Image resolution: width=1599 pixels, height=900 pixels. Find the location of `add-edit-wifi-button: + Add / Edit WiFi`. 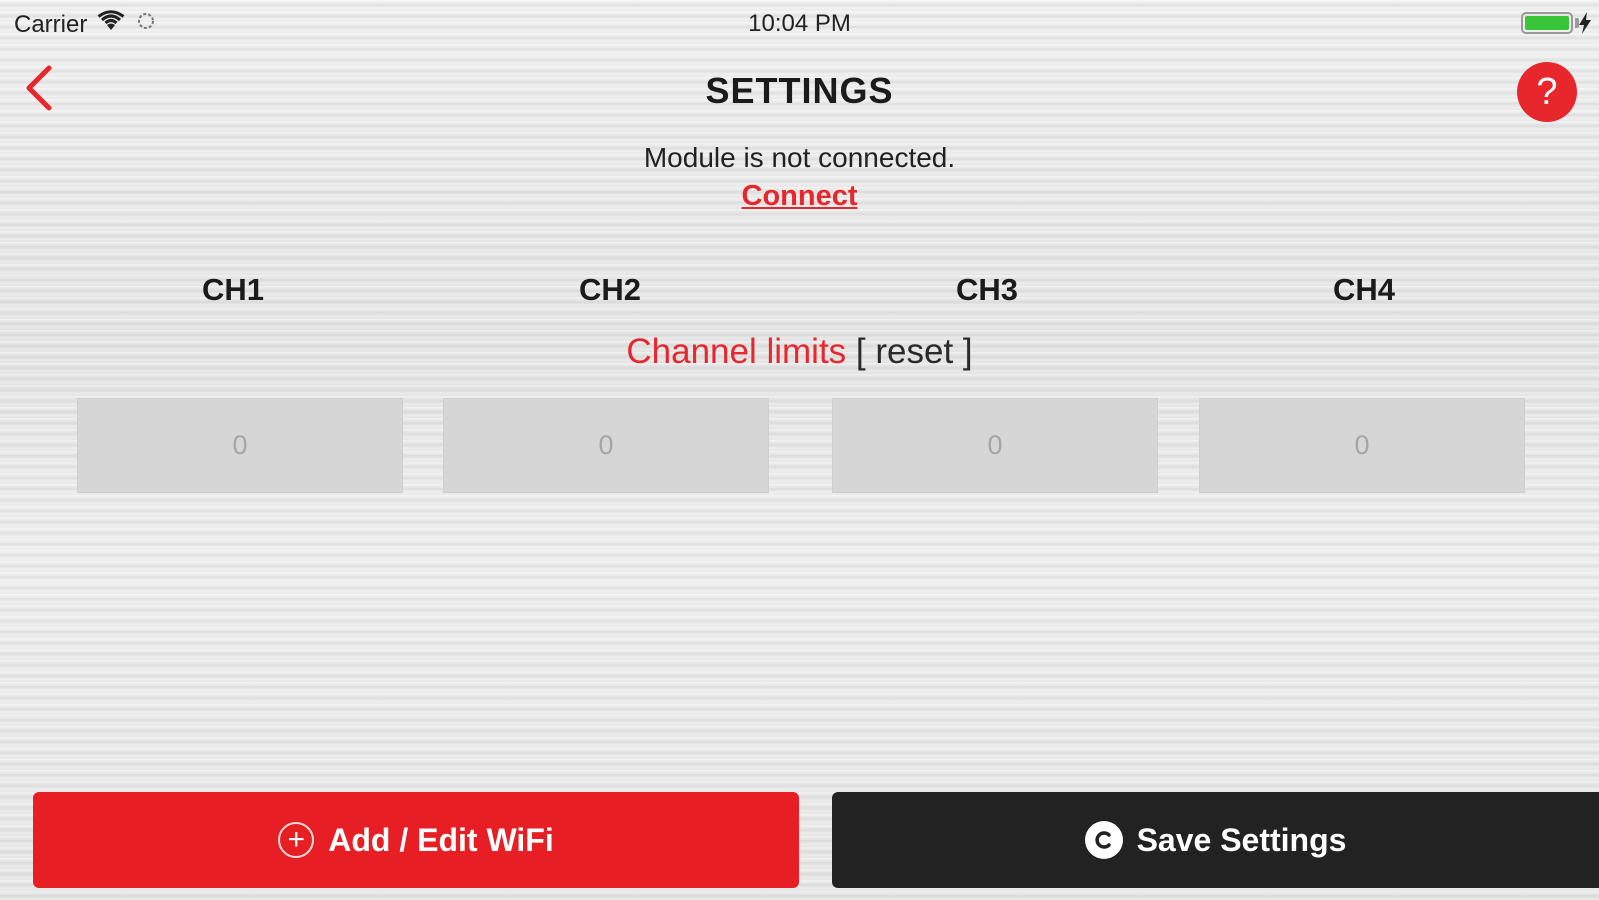

add-edit-wifi-button: + Add / Edit WiFi is located at coordinates (416, 840).